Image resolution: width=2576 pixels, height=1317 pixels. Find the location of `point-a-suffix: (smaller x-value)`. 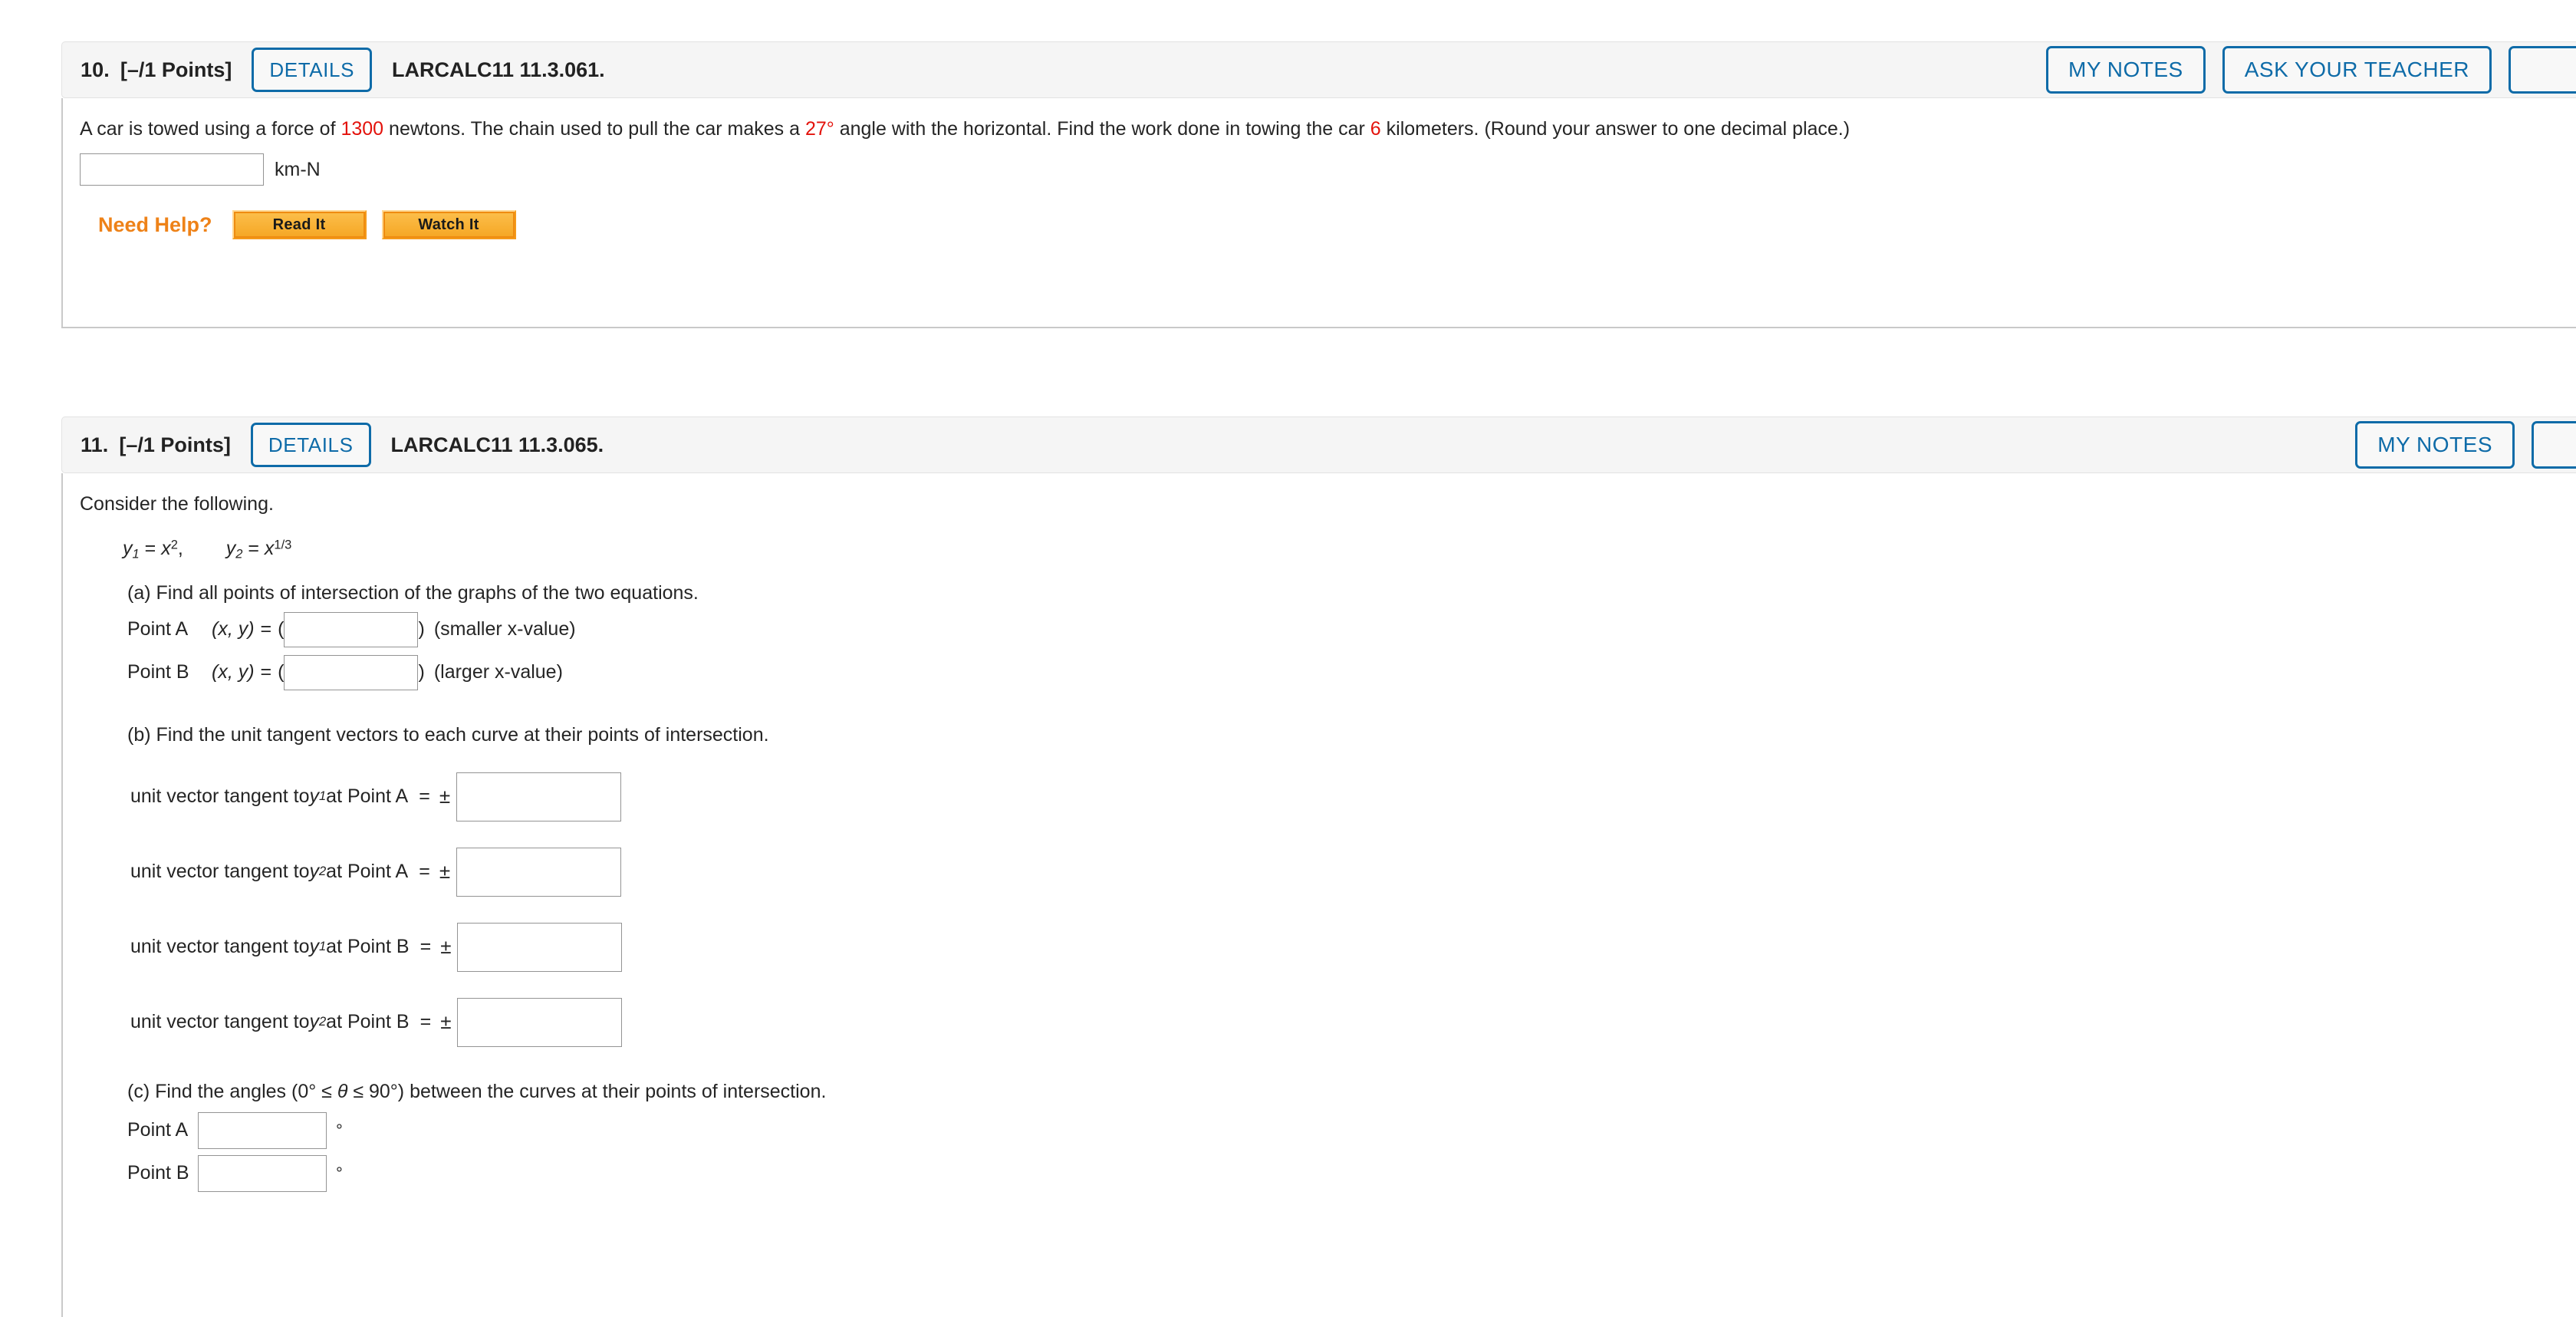

point-a-suffix: (smaller x-value) is located at coordinates (504, 629).